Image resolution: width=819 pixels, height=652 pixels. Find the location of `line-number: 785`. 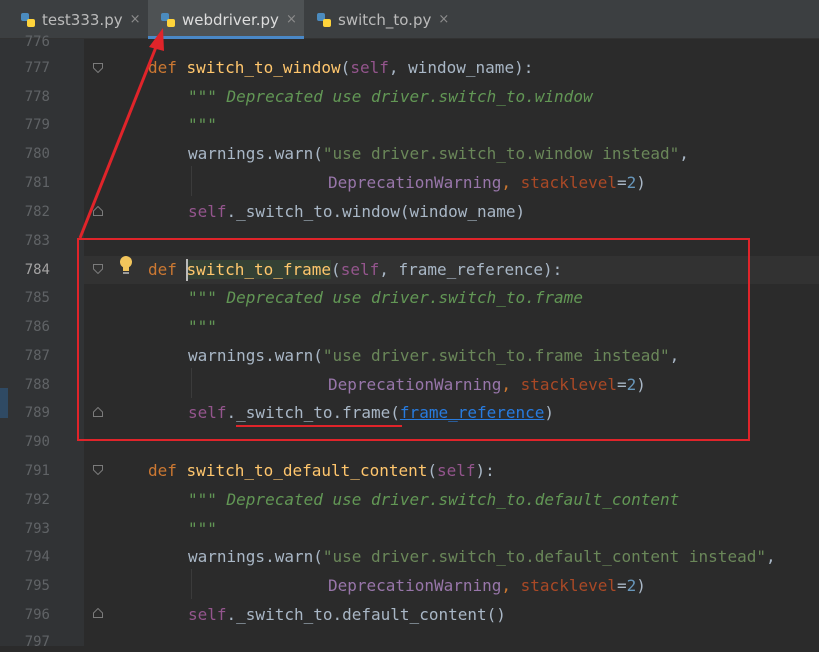

line-number: 785 is located at coordinates (37, 298).